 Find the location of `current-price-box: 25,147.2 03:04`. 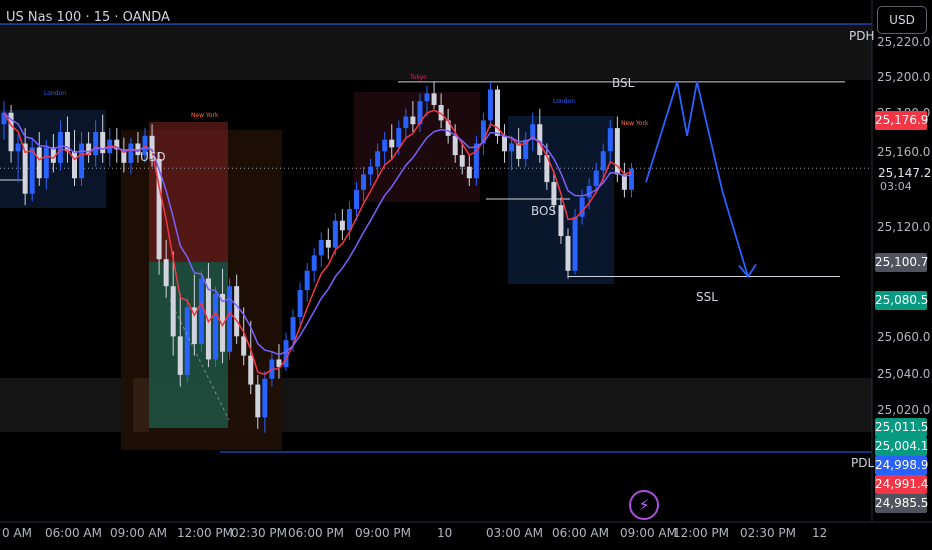

current-price-box: 25,147.2 03:04 is located at coordinates (903, 184).